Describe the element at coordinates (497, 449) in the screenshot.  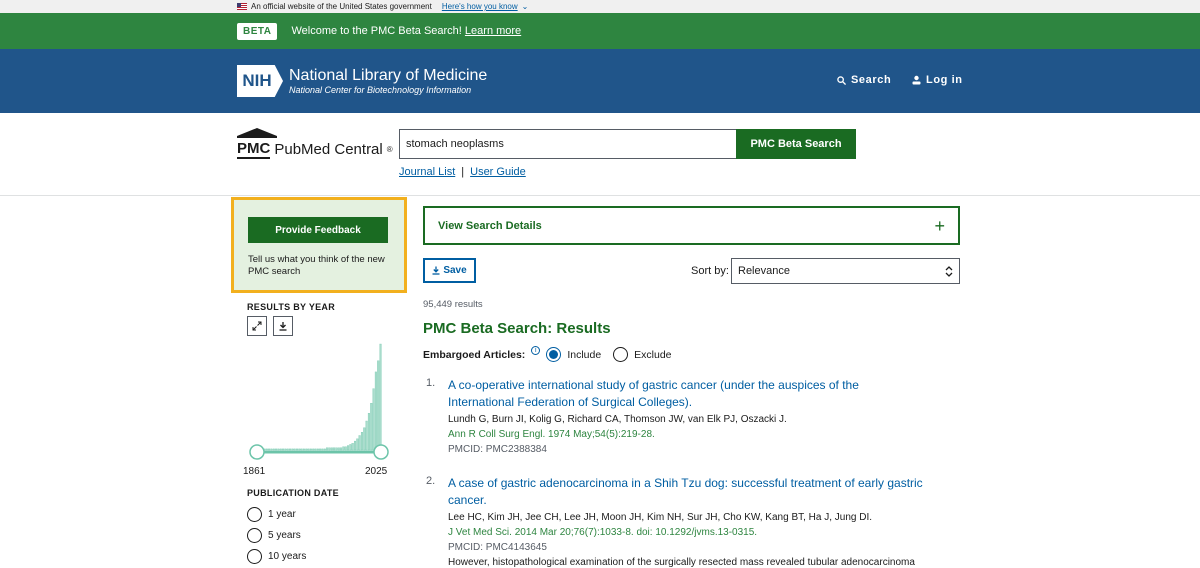
I see `result-pmcid: PMCID: PMC2388384` at that location.